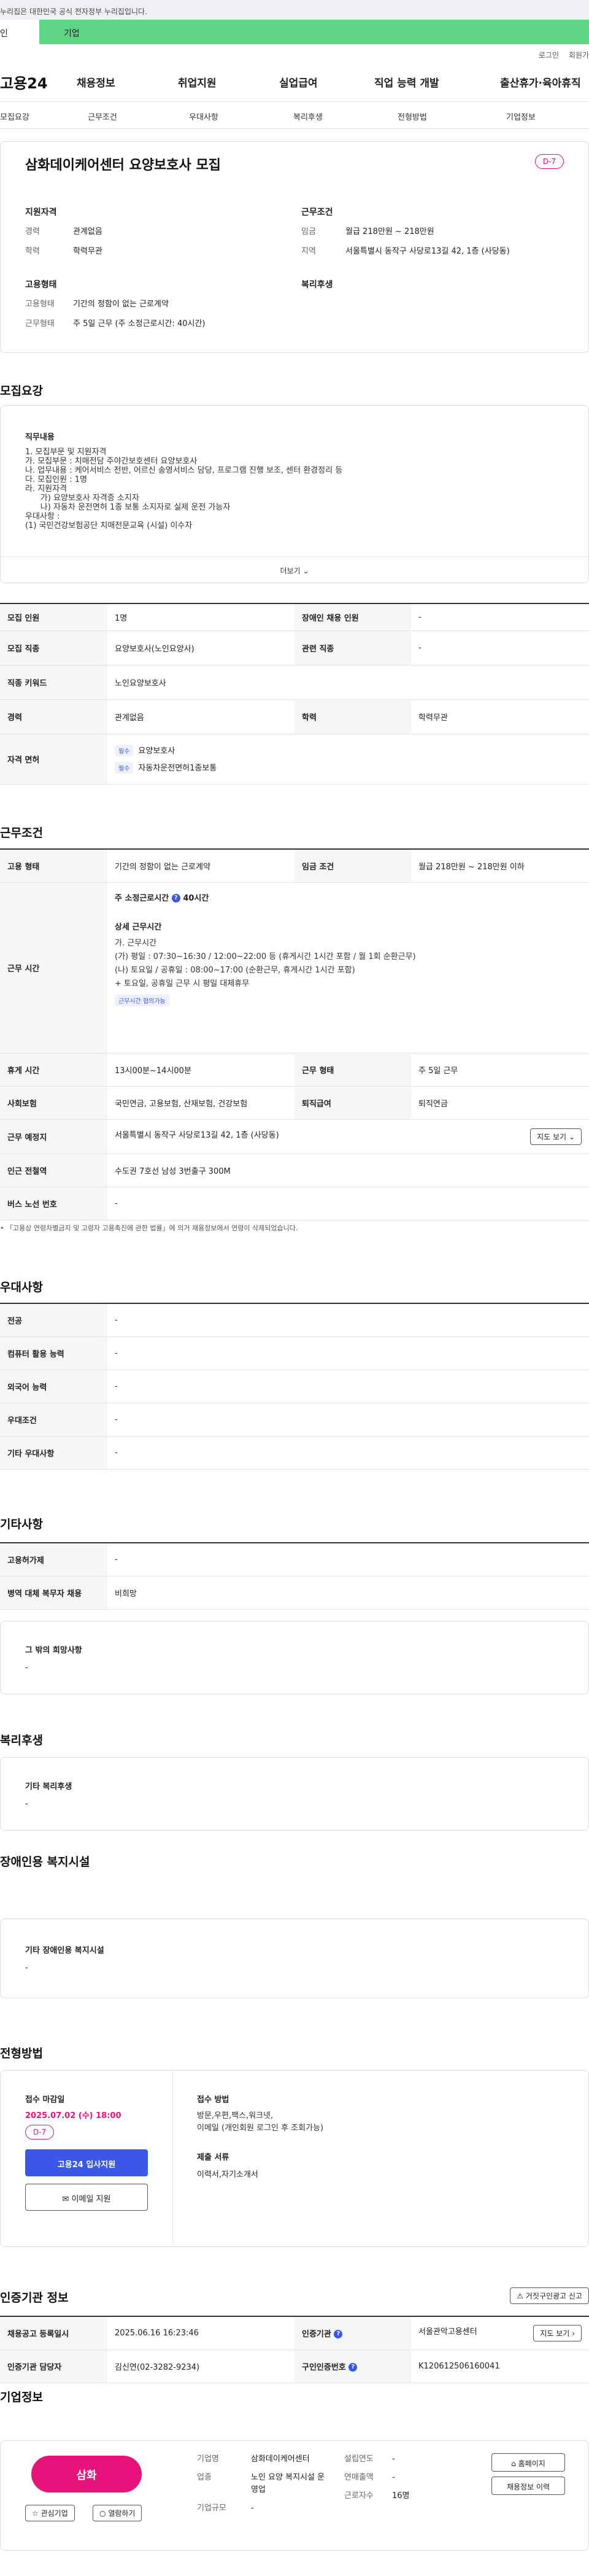 The image size is (589, 2576). What do you see at coordinates (556, 1136) in the screenshot?
I see `map-view-button: 지도 보기 ⌄` at bounding box center [556, 1136].